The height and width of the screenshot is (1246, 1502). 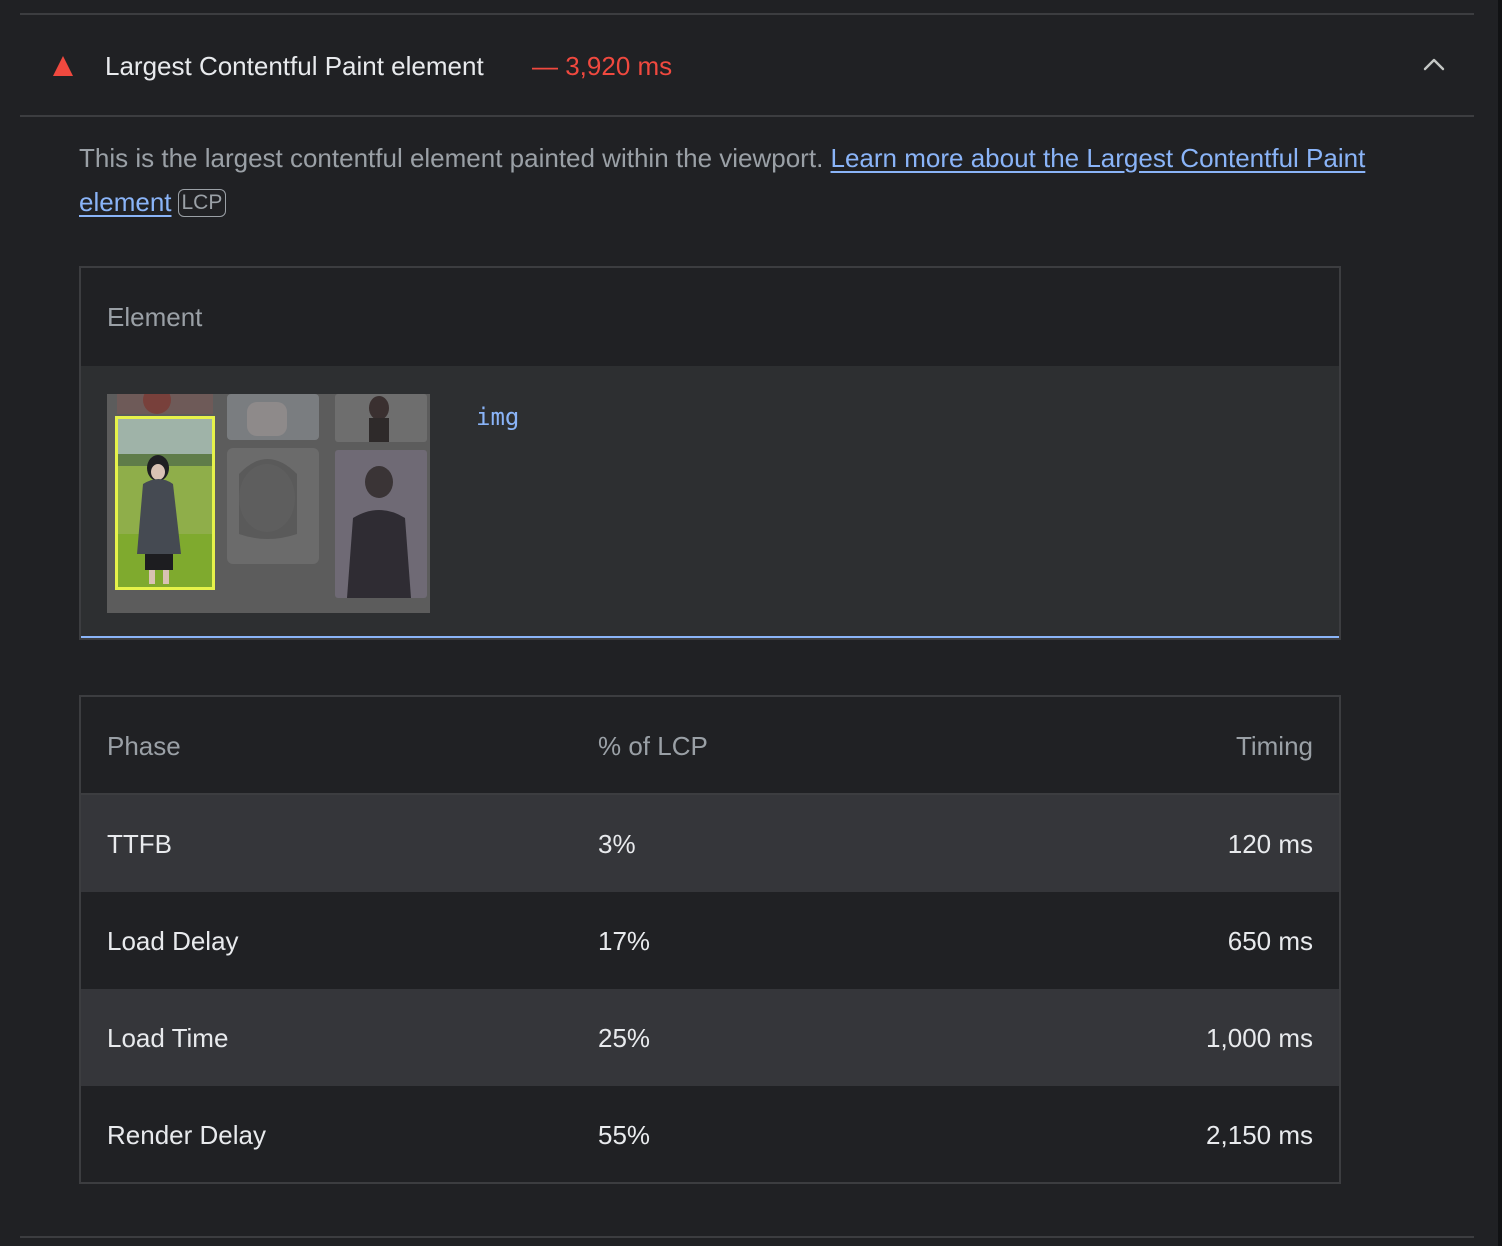 What do you see at coordinates (294, 66) in the screenshot?
I see `audit-title: Largest Contentful Paint element` at bounding box center [294, 66].